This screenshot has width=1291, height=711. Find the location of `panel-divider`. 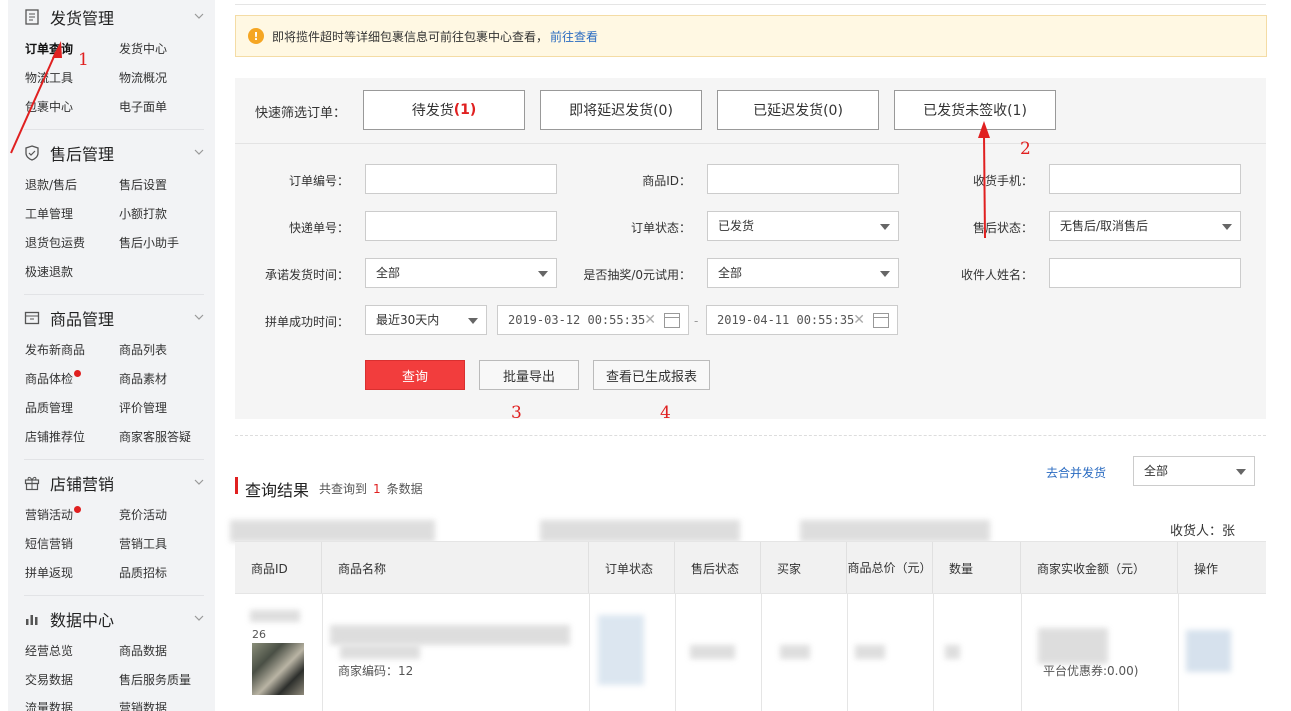

panel-divider is located at coordinates (750, 143).